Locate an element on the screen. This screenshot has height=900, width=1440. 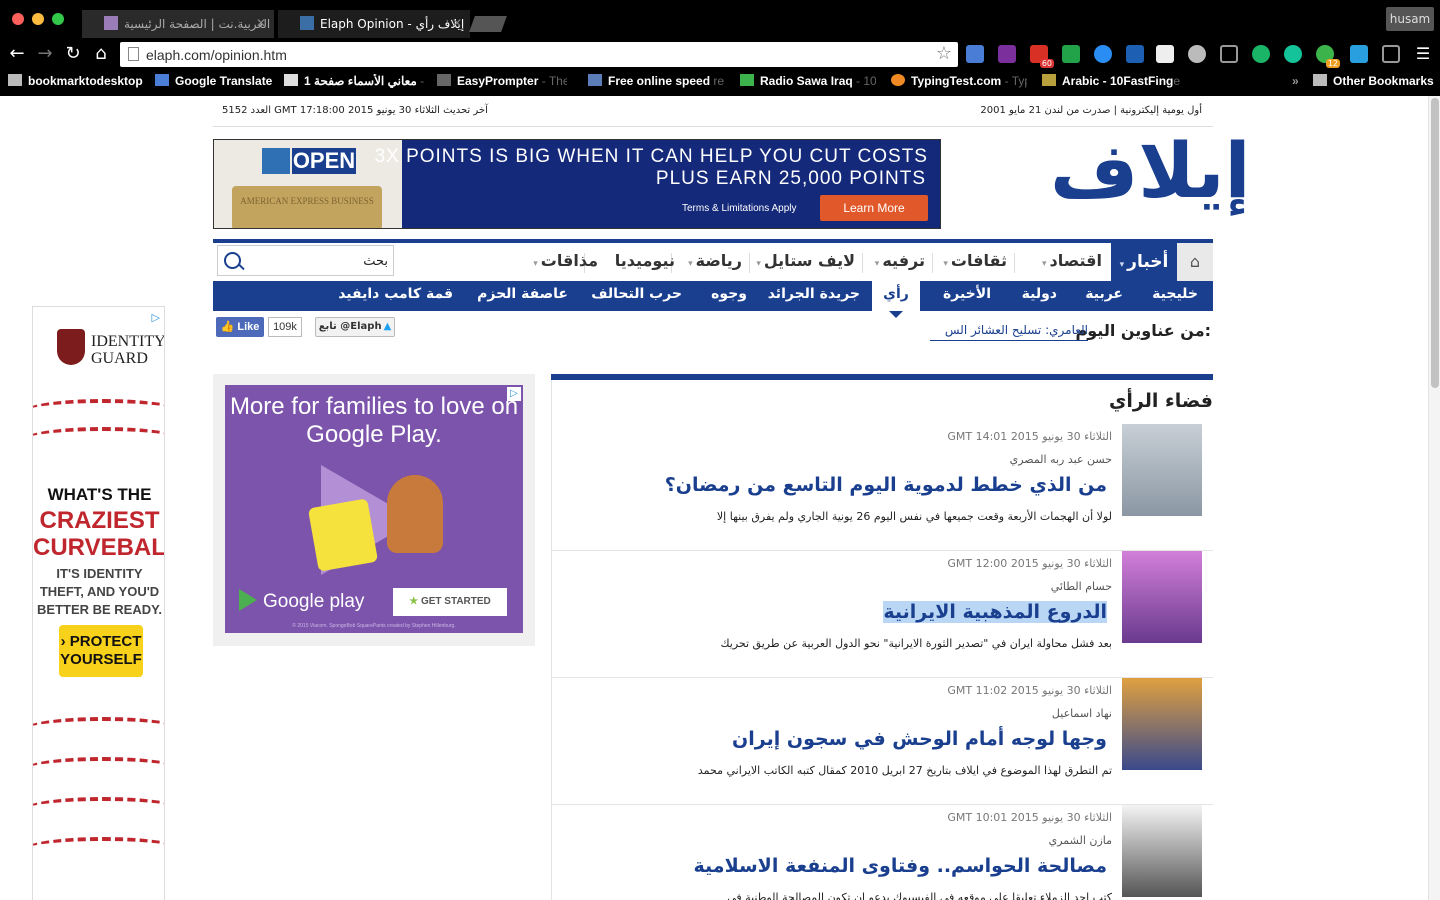
back-arrow-icon: ← is located at coordinates (17, 54).